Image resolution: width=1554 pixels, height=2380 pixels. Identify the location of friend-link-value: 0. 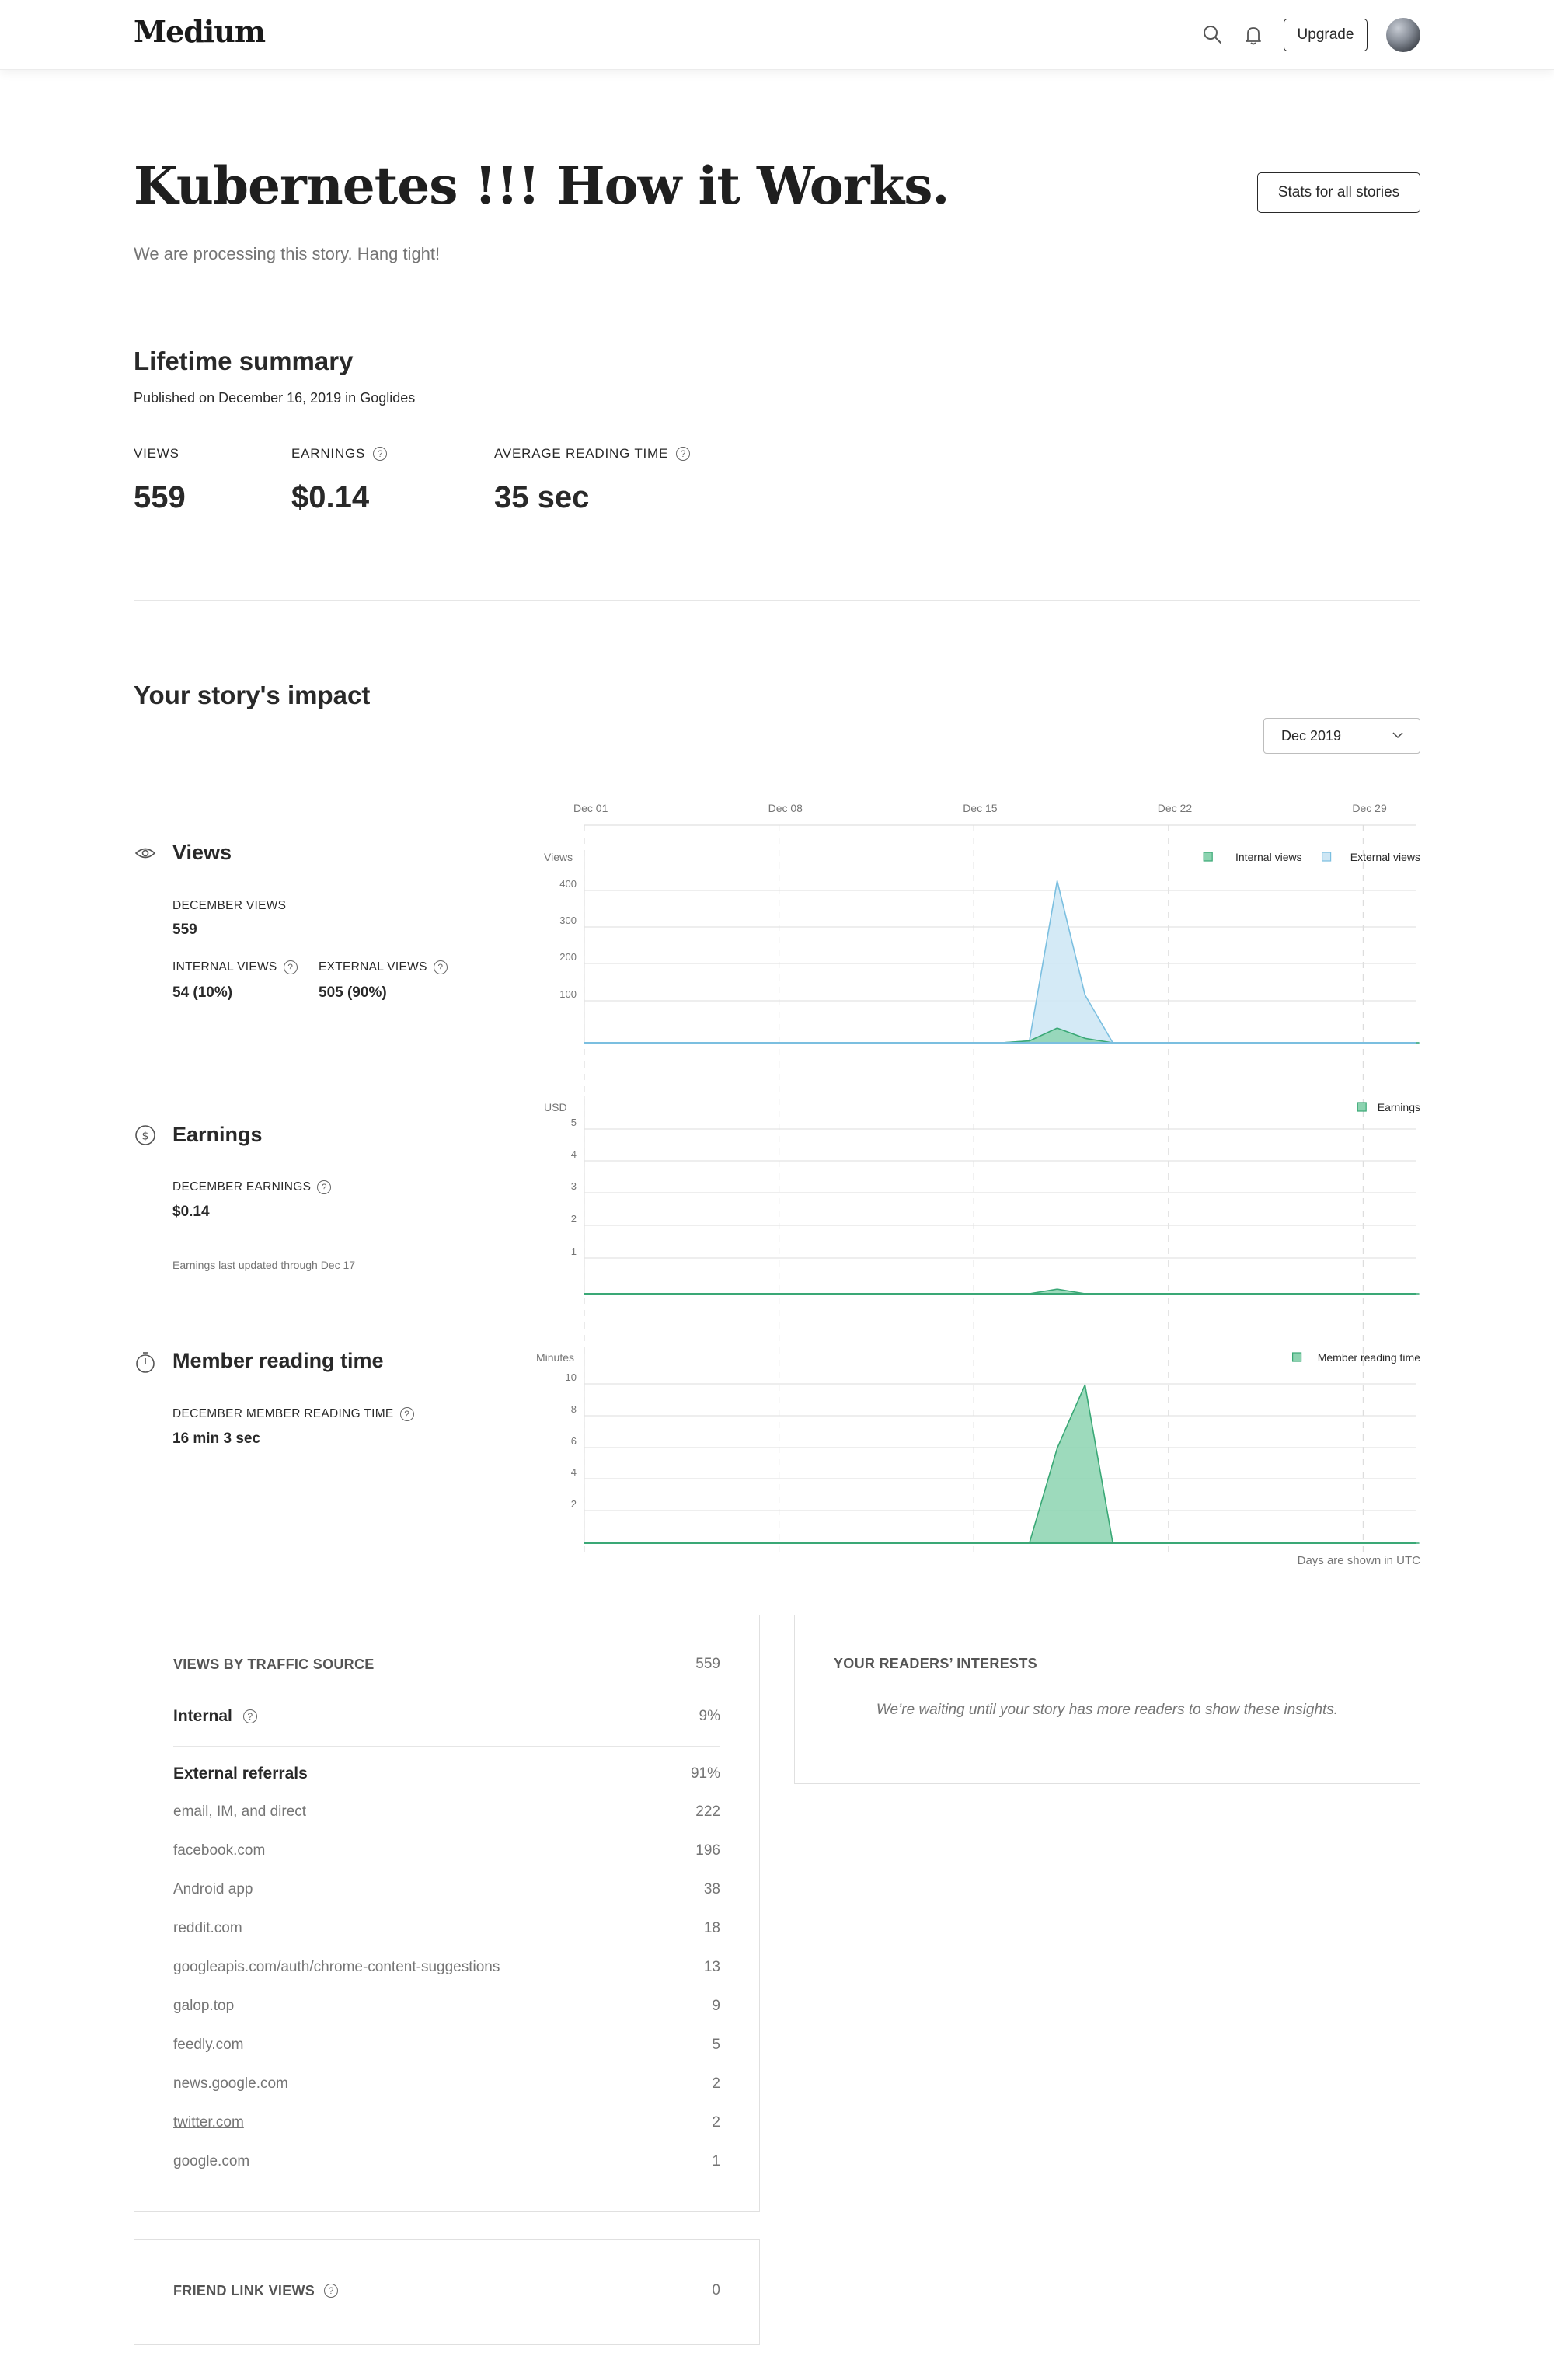
(716, 2290).